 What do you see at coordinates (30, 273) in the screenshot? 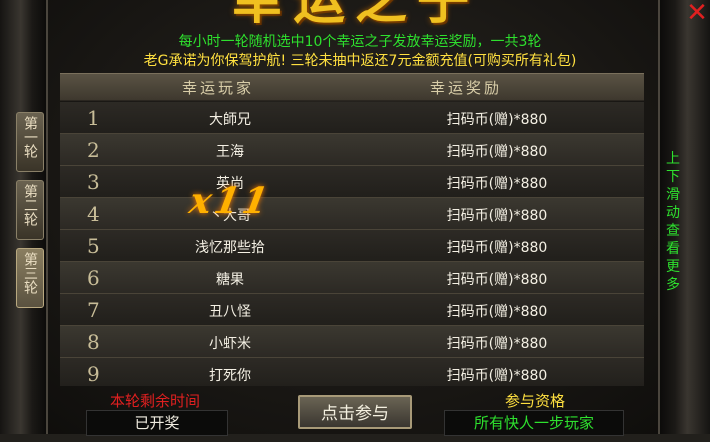
I see `tab-round-3-label: 第三轮` at bounding box center [30, 273].